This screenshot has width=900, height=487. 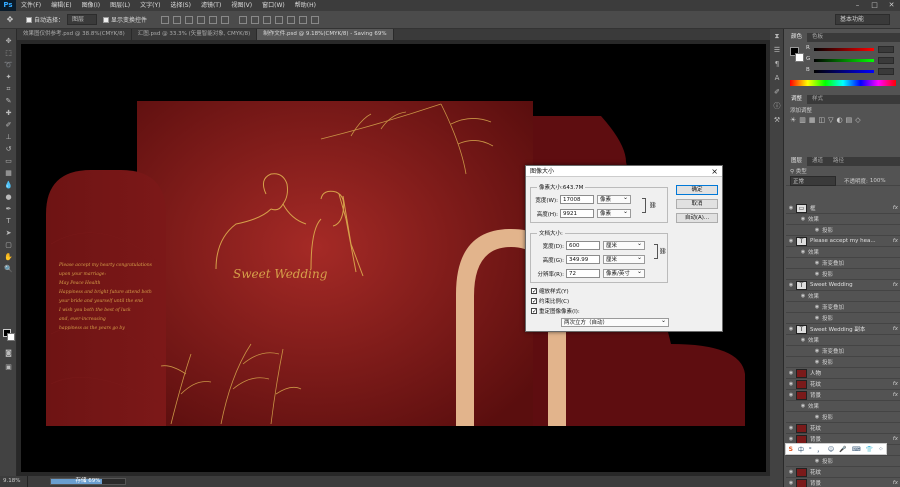 I want to click on align-hcenter-icon, so click(x=213, y=19).